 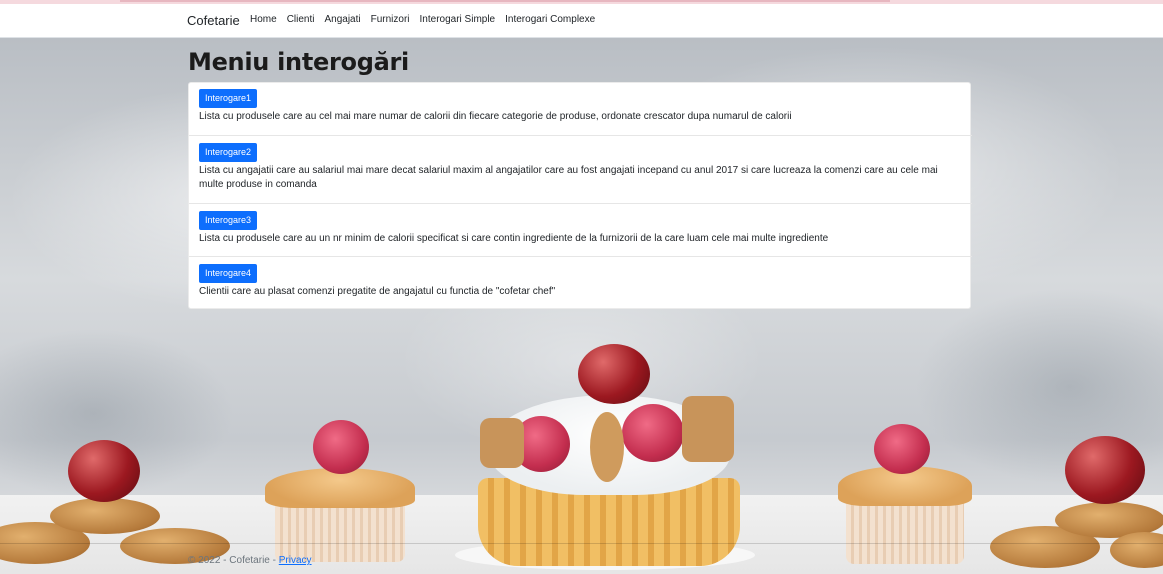 What do you see at coordinates (342, 19) in the screenshot?
I see `nav-link-angajati: Angajati` at bounding box center [342, 19].